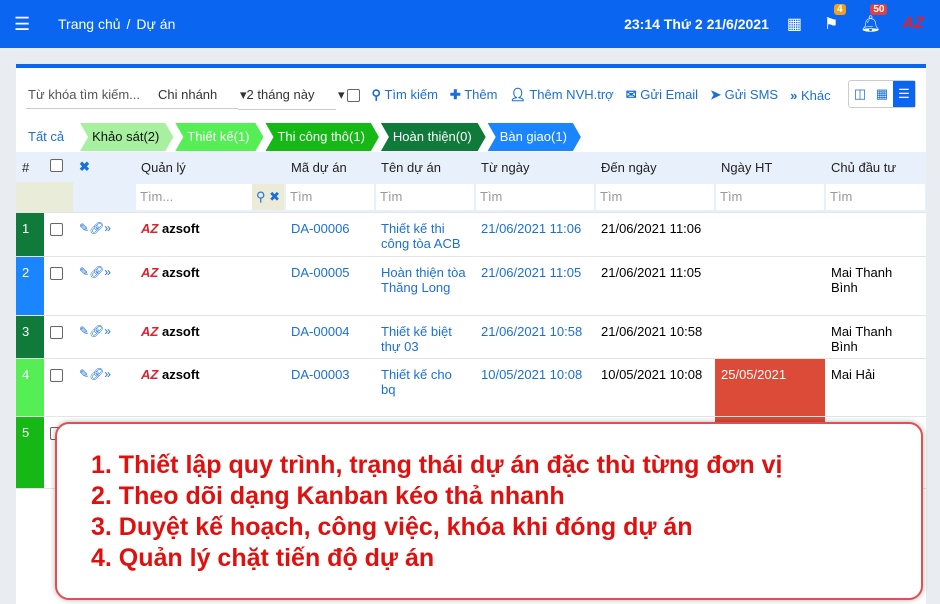 The width and height of the screenshot is (940, 604). What do you see at coordinates (267, 197) in the screenshot?
I see `filter-search-clear-icon: ⚲ ✖` at bounding box center [267, 197].